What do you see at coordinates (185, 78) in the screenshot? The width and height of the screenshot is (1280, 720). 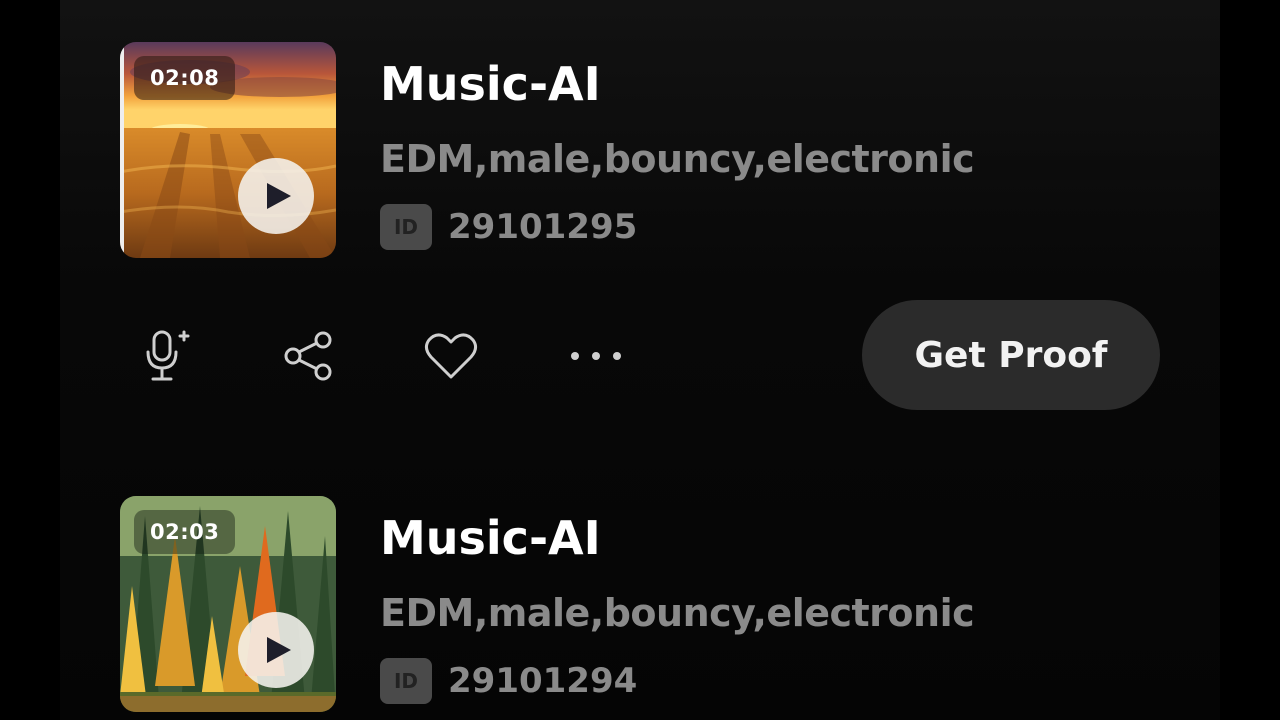 I see `track-duration: 02:08` at bounding box center [185, 78].